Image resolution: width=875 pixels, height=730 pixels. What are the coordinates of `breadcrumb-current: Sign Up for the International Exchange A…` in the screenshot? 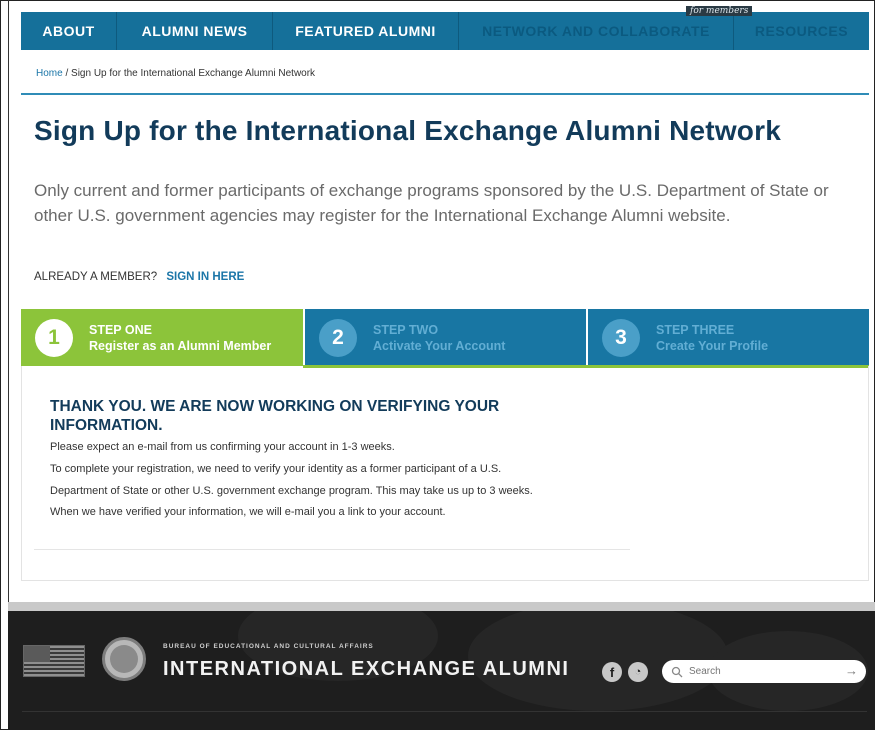 It's located at (193, 73).